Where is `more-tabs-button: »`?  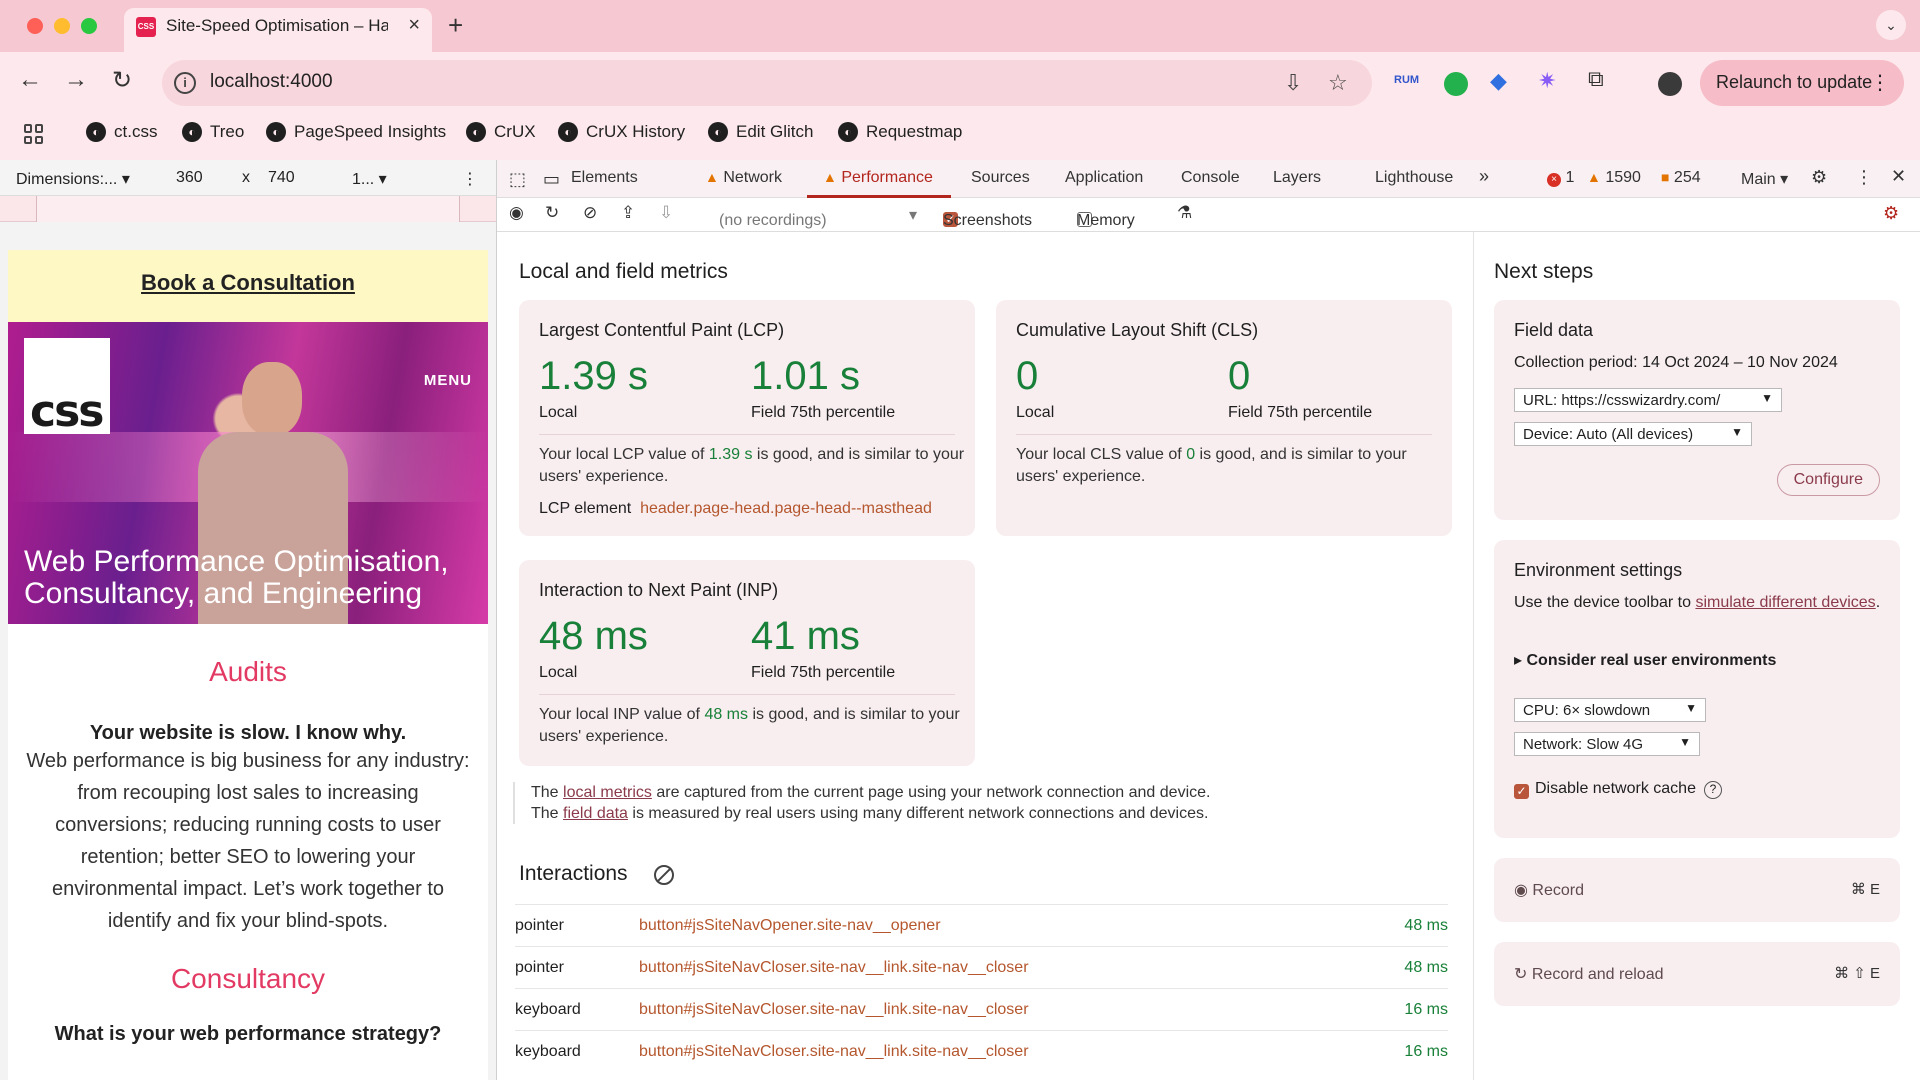
more-tabs-button: » is located at coordinates (1484, 176).